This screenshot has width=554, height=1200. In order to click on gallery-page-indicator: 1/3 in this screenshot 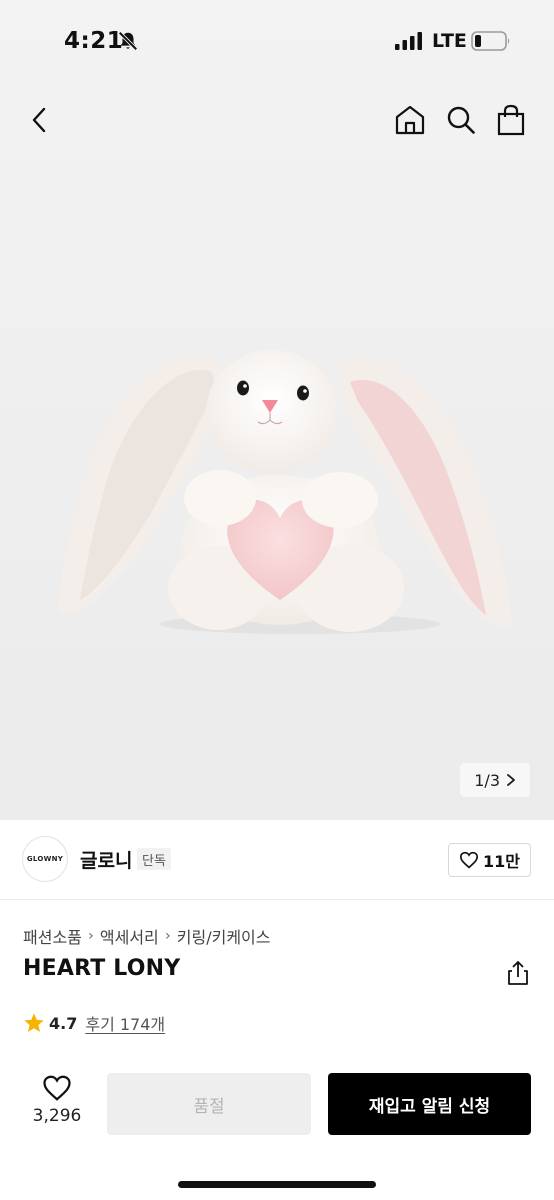, I will do `click(495, 780)`.